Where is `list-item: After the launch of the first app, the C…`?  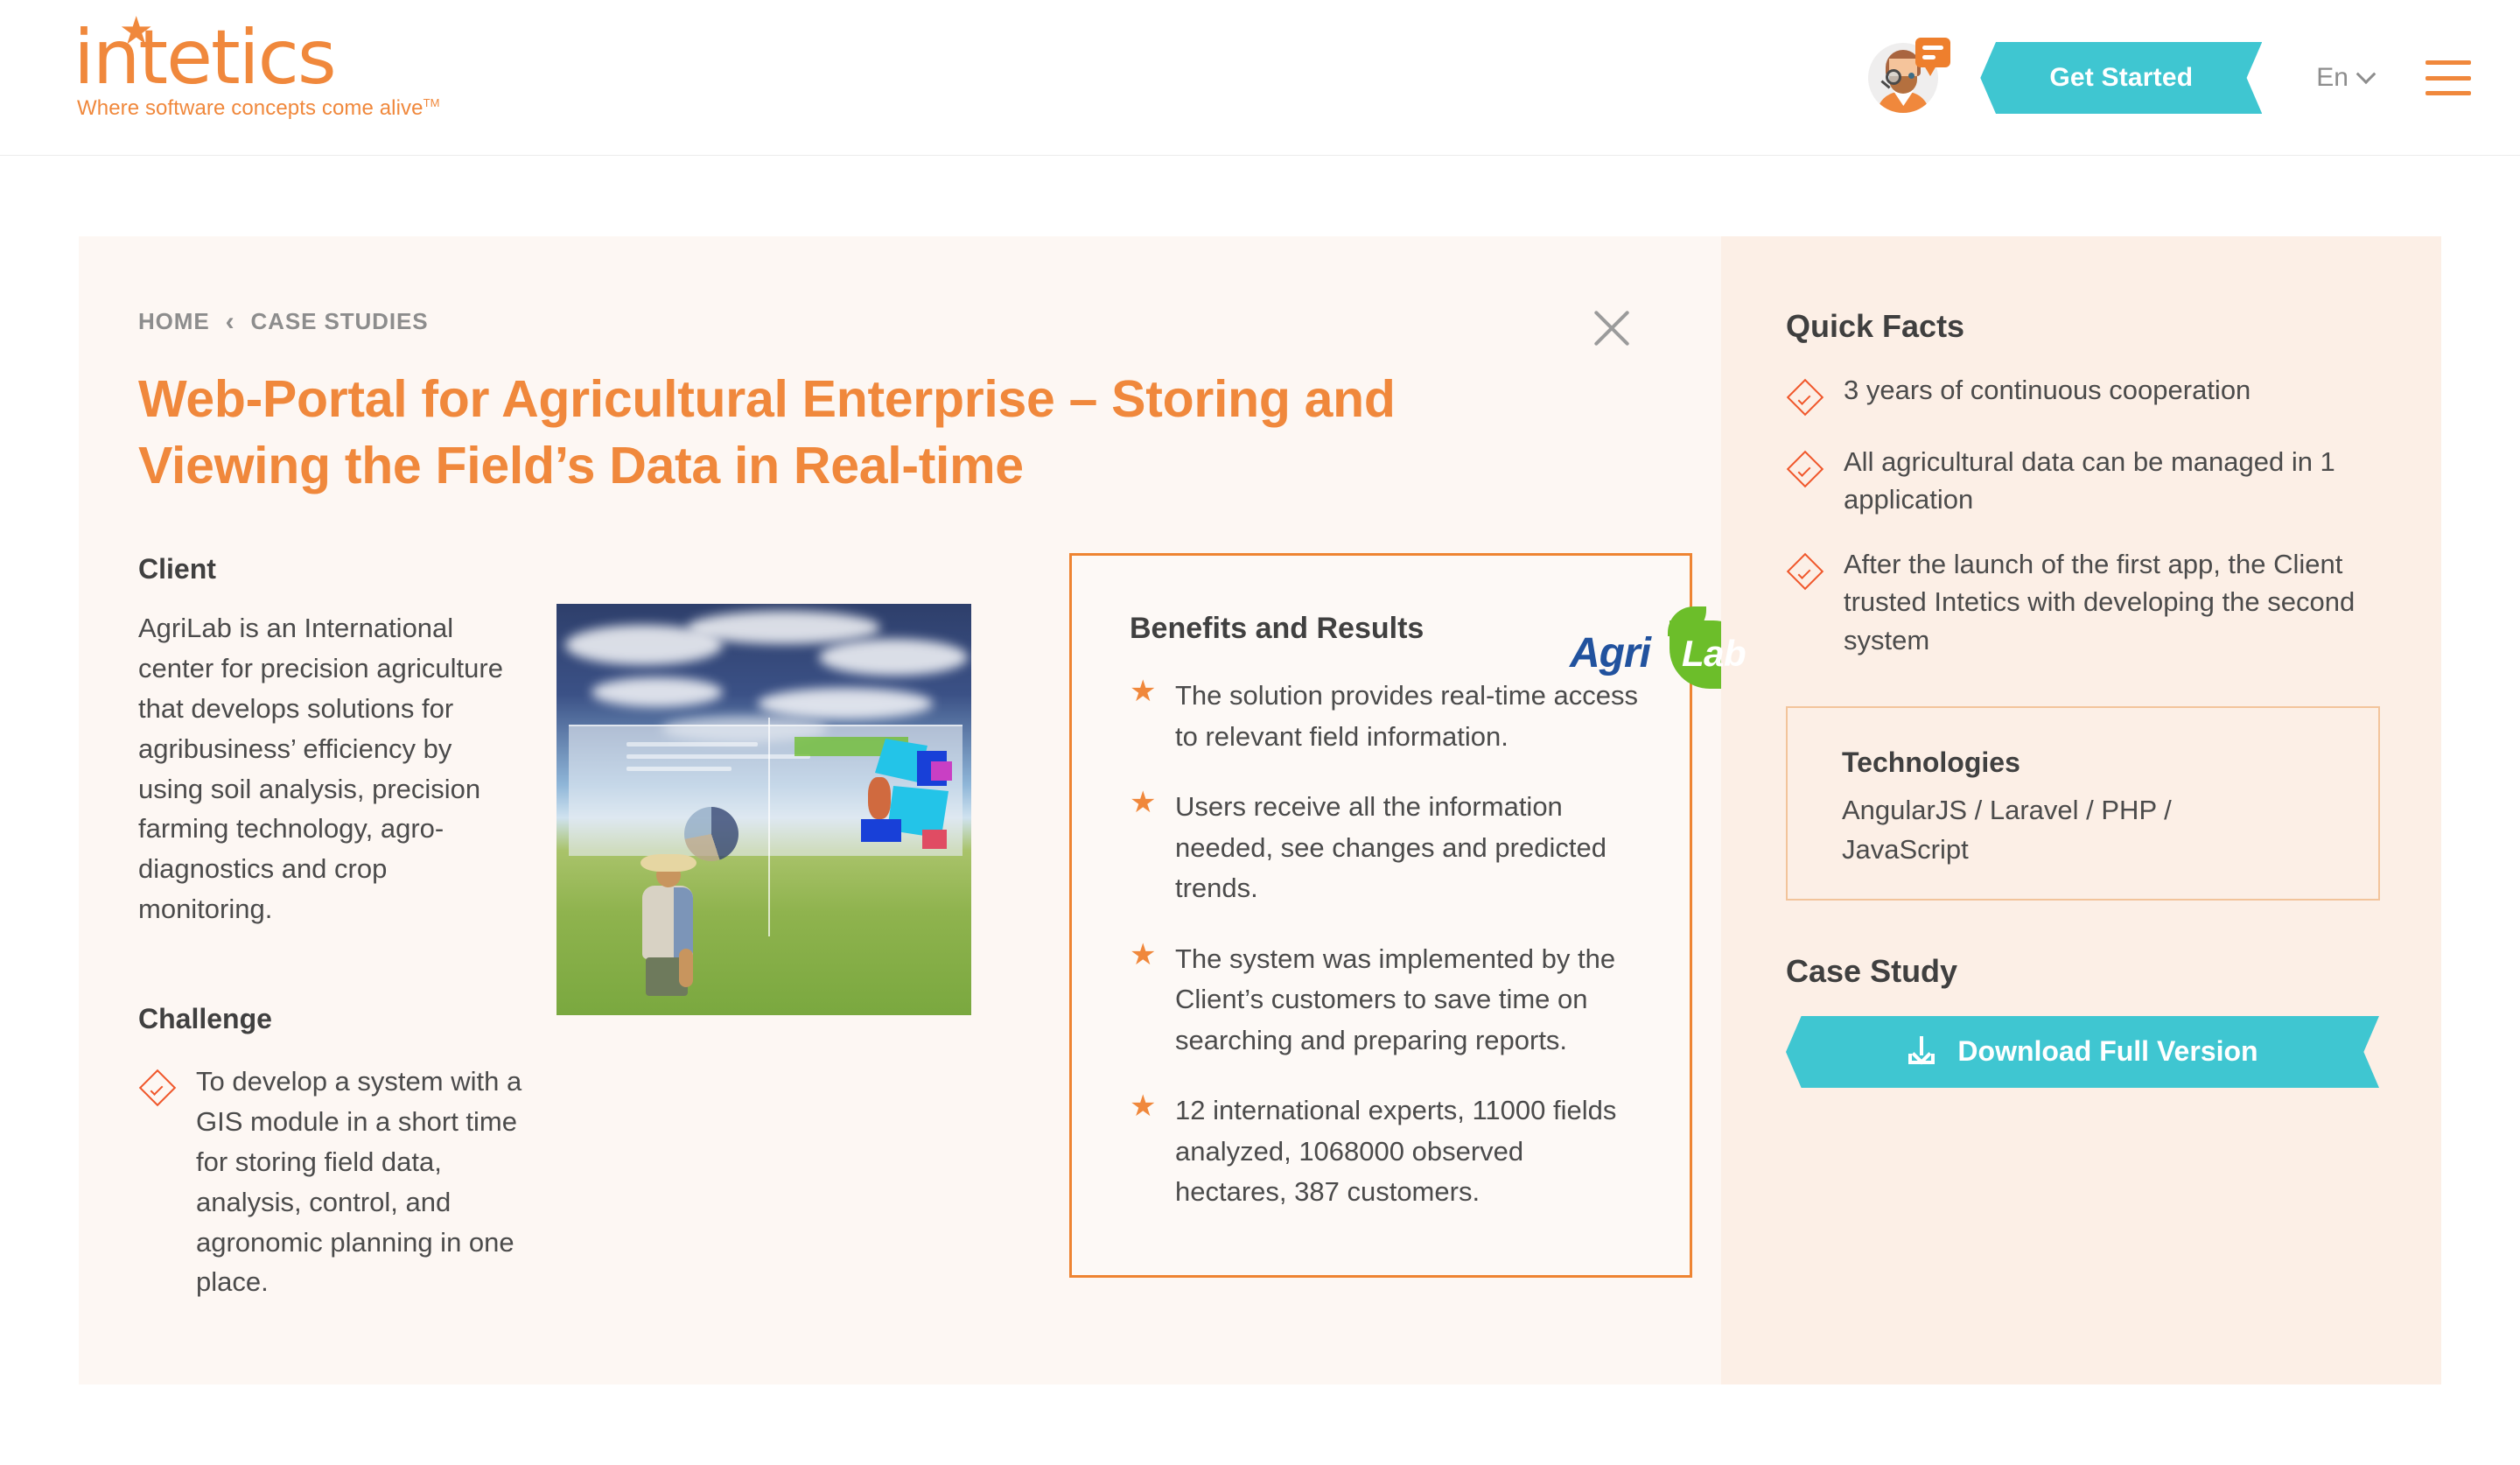
list-item: After the launch of the first app, the C… is located at coordinates (2083, 602).